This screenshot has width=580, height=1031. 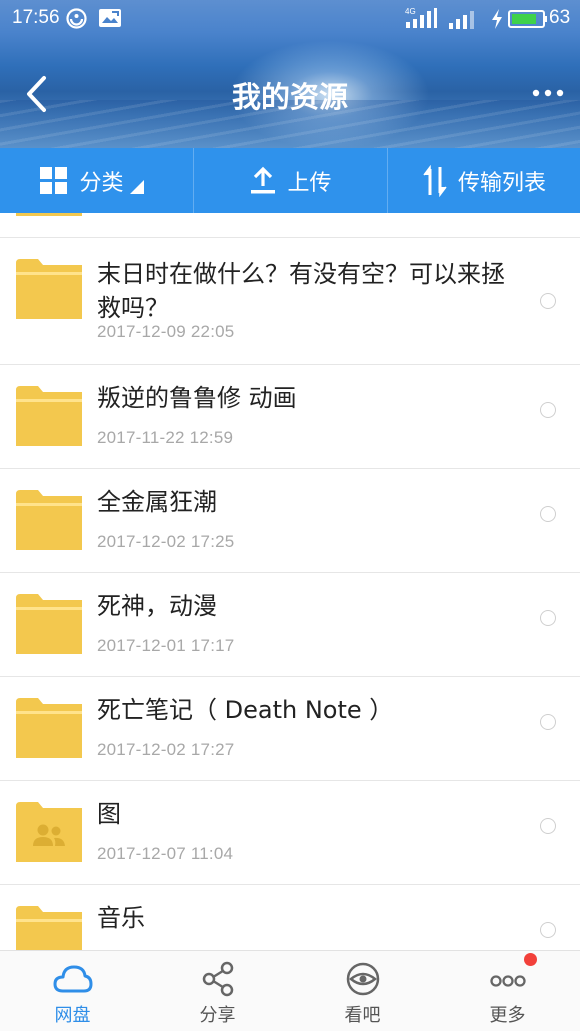 I want to click on transfer-list-button: 传输列表, so click(x=483, y=180).